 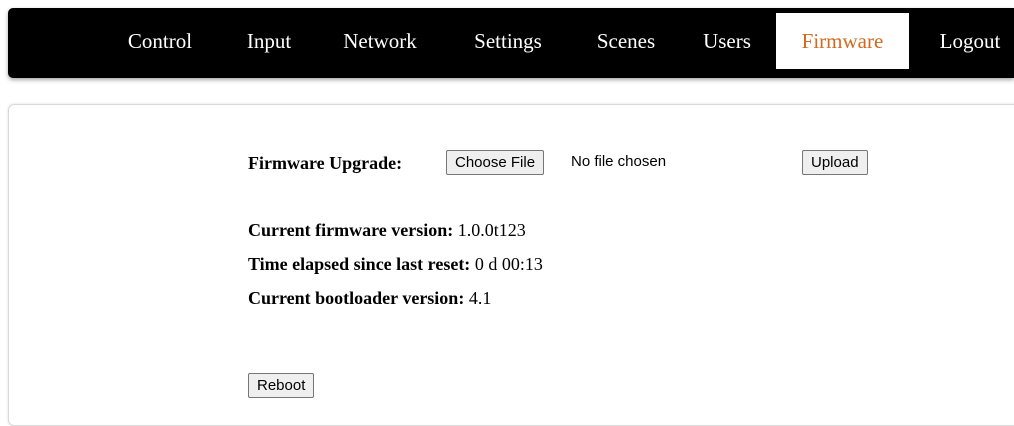 I want to click on nav-item-users: Users, so click(x=727, y=41).